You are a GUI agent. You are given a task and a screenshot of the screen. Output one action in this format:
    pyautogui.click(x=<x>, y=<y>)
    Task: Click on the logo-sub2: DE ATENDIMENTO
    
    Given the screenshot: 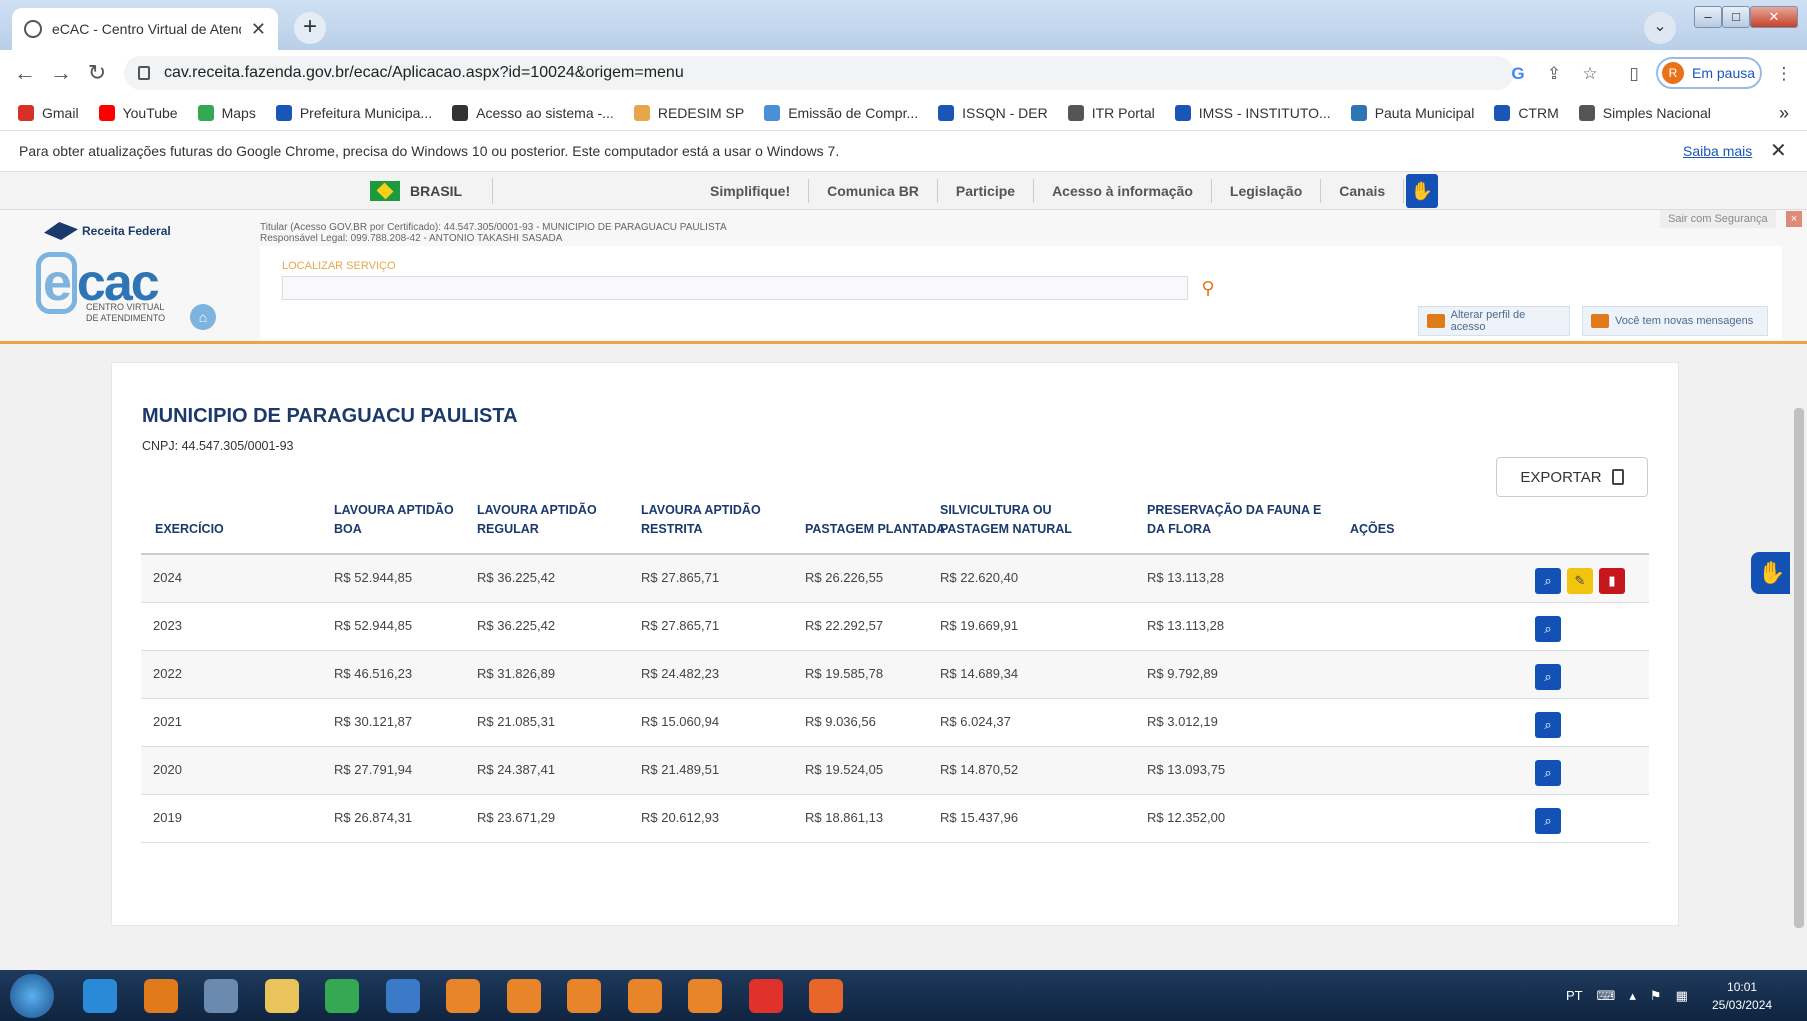 What is the action you would take?
    pyautogui.click(x=126, y=318)
    